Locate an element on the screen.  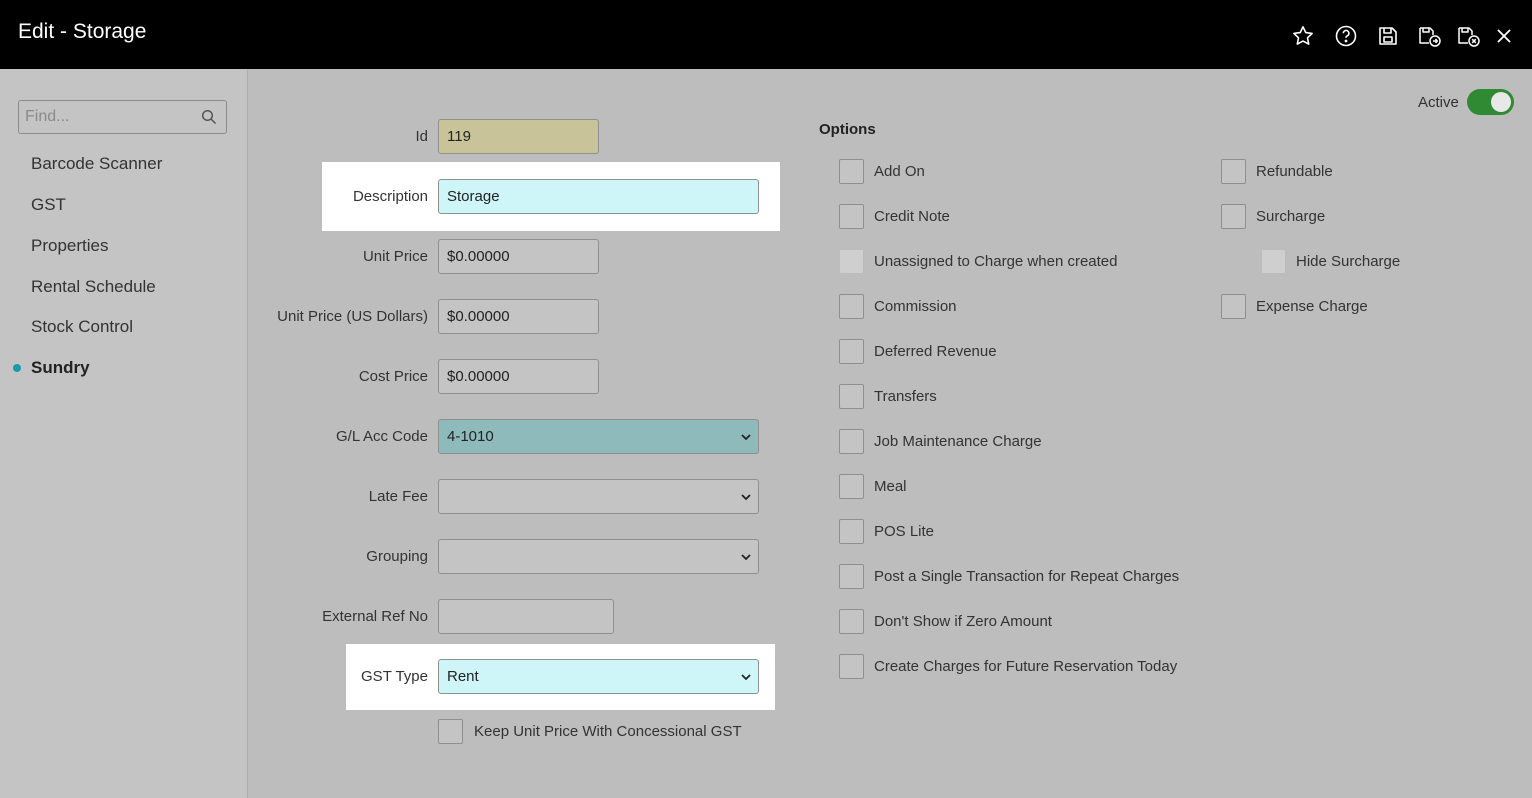
dont-show-zero-amount-checkbox is located at coordinates (851, 621).